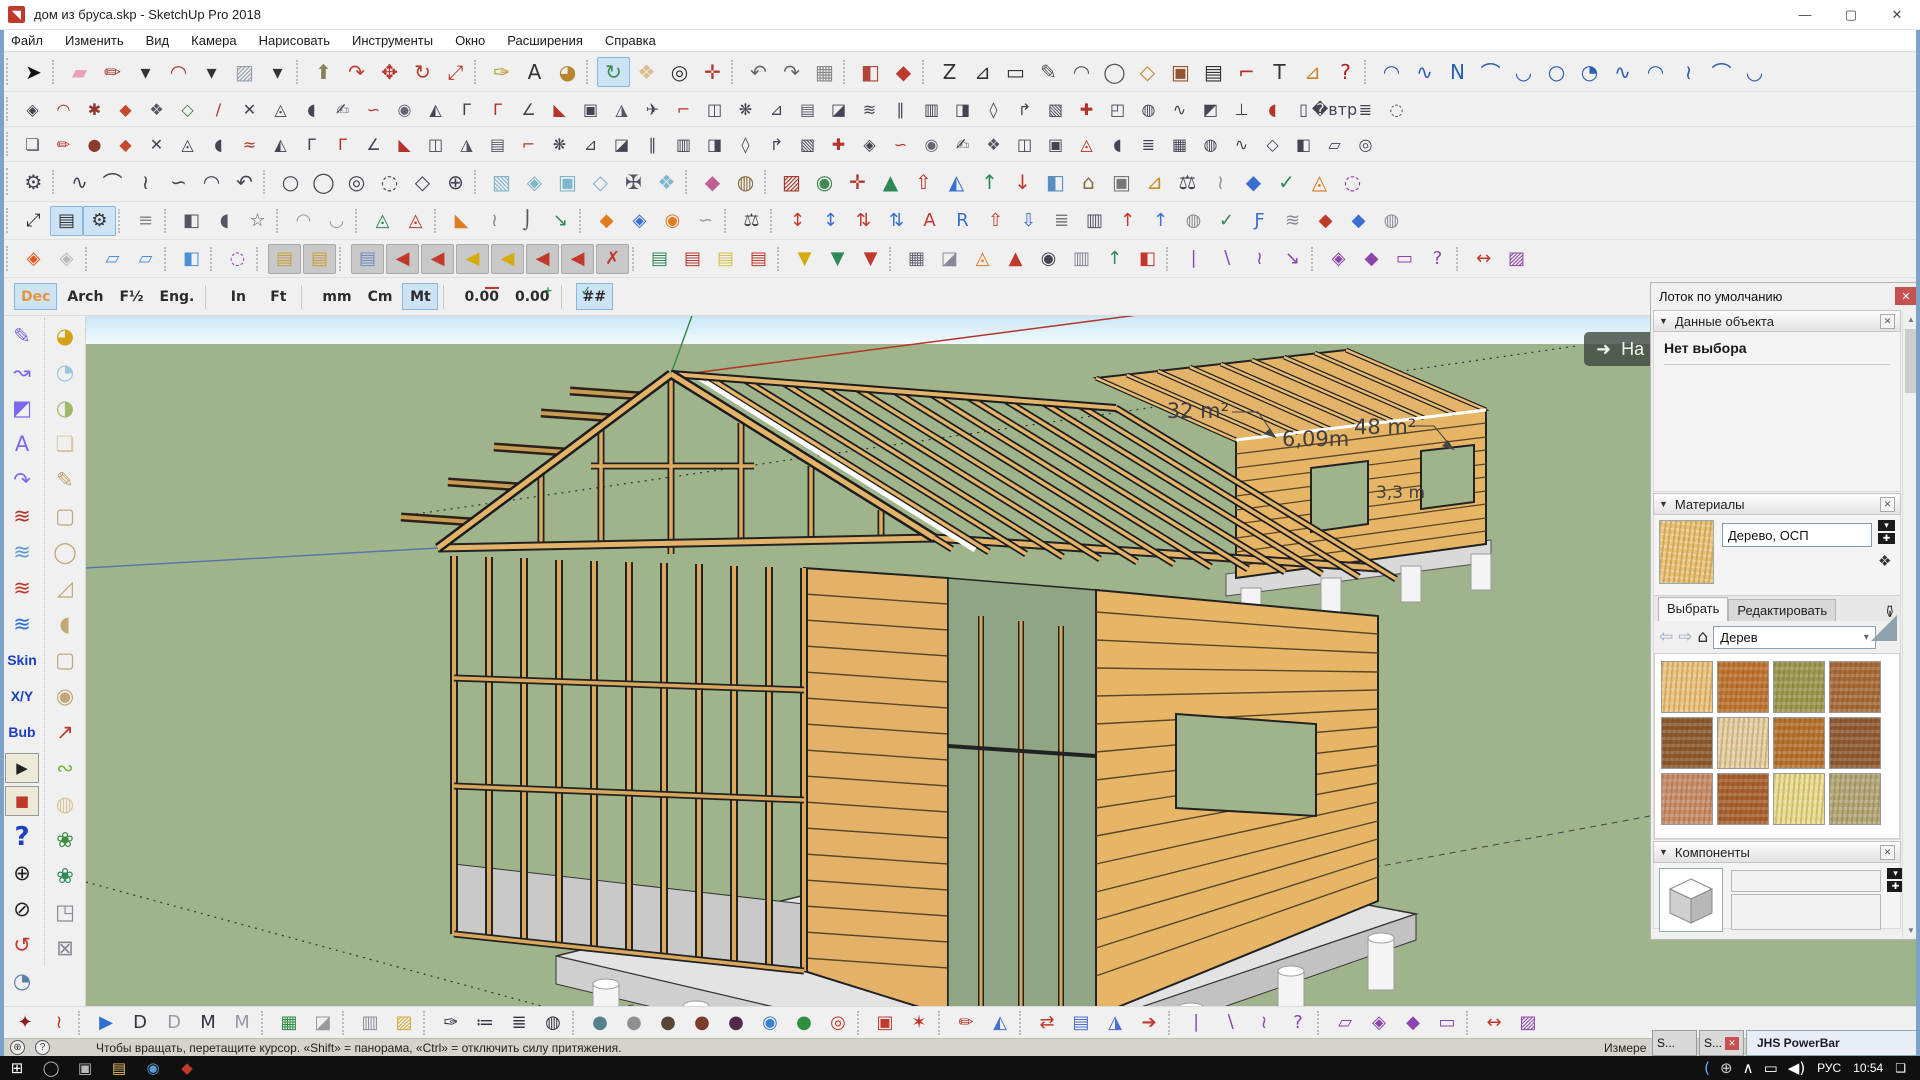 The width and height of the screenshot is (1920, 1080). What do you see at coordinates (1457, 72) in the screenshot?
I see `toolbar-icon: N` at bounding box center [1457, 72].